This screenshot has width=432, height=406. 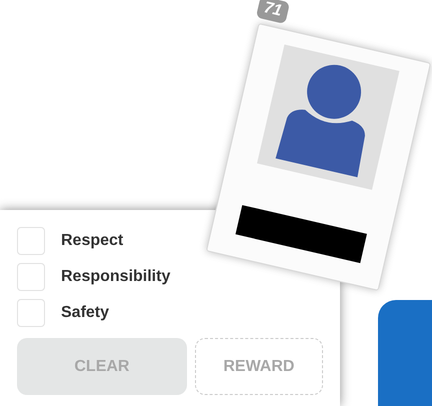 What do you see at coordinates (115, 277) in the screenshot?
I see `checkbox-label: Responsibility` at bounding box center [115, 277].